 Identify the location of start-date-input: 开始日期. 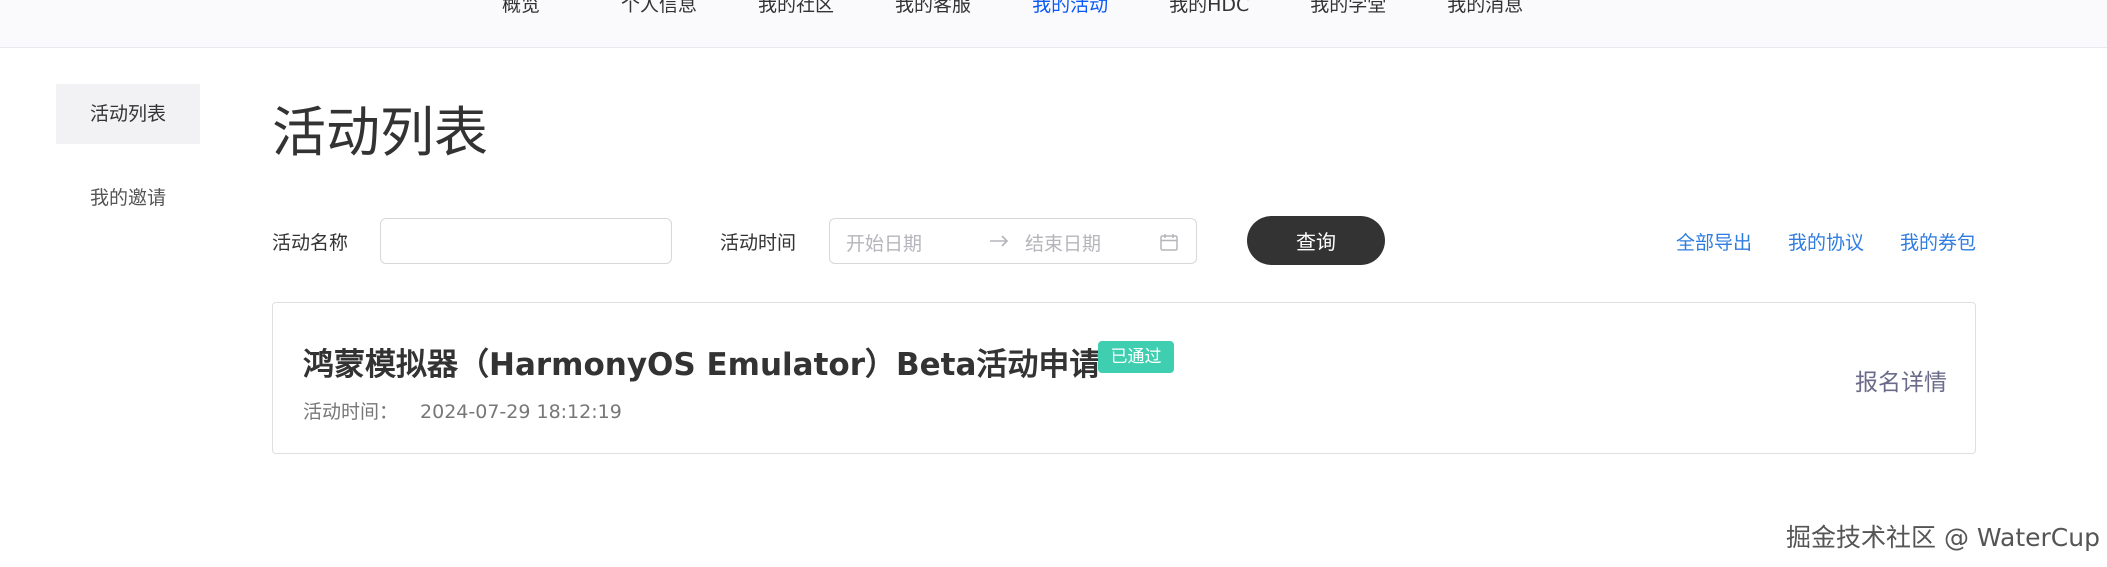
(884, 242).